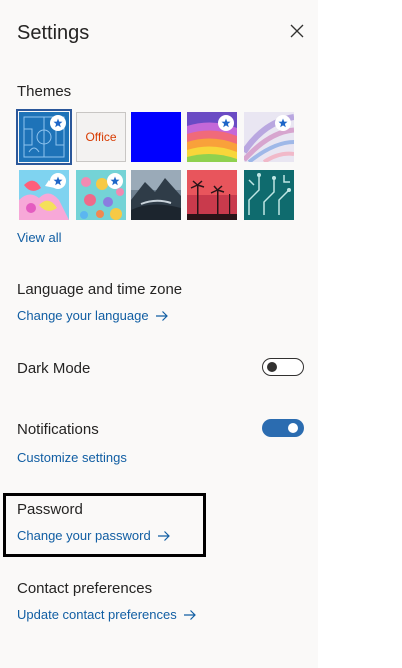 The image size is (402, 668). I want to click on contact-heading: Contact preferences, so click(85, 588).